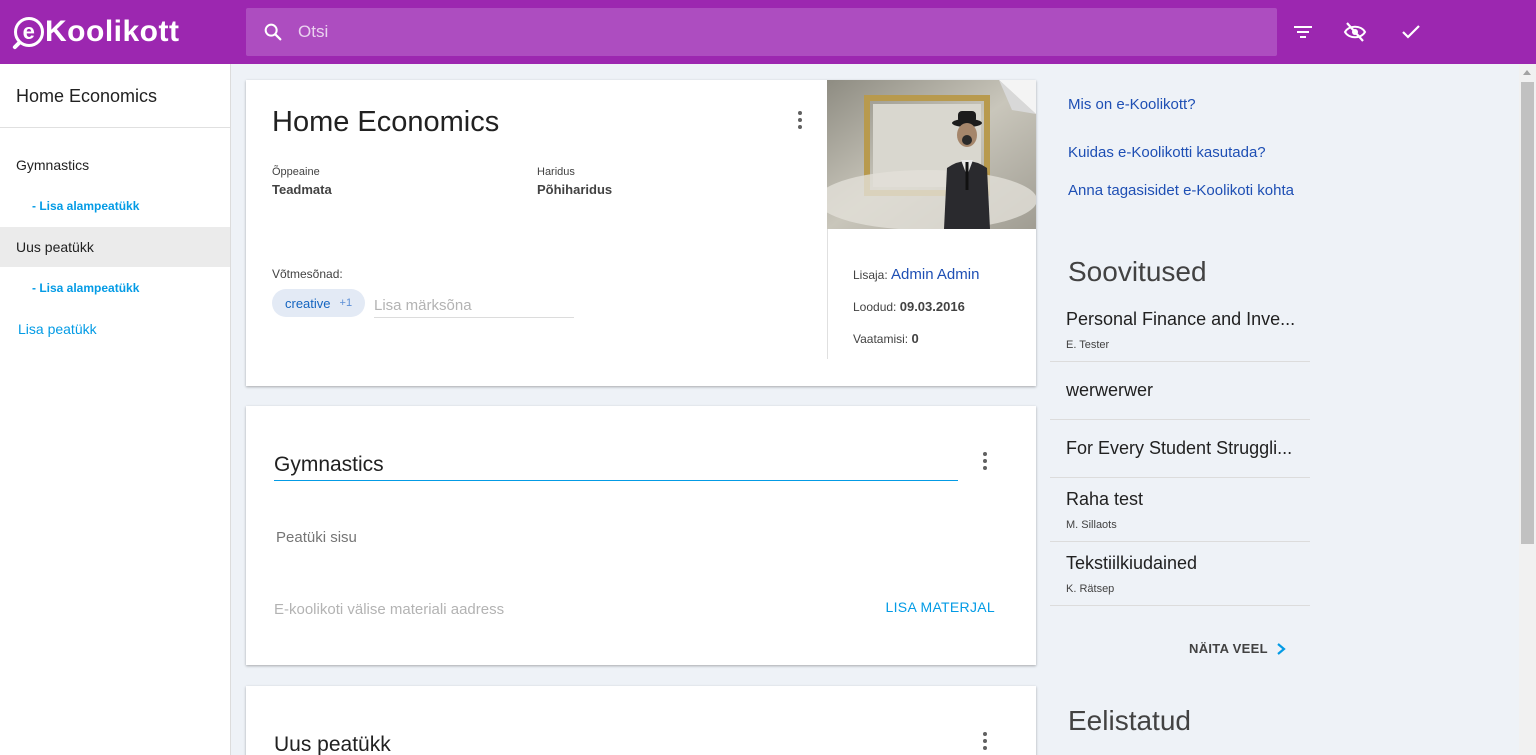 This screenshot has width=1536, height=755. Describe the element at coordinates (1132, 105) in the screenshot. I see `about-link: Mis on e-Koolikott?` at that location.